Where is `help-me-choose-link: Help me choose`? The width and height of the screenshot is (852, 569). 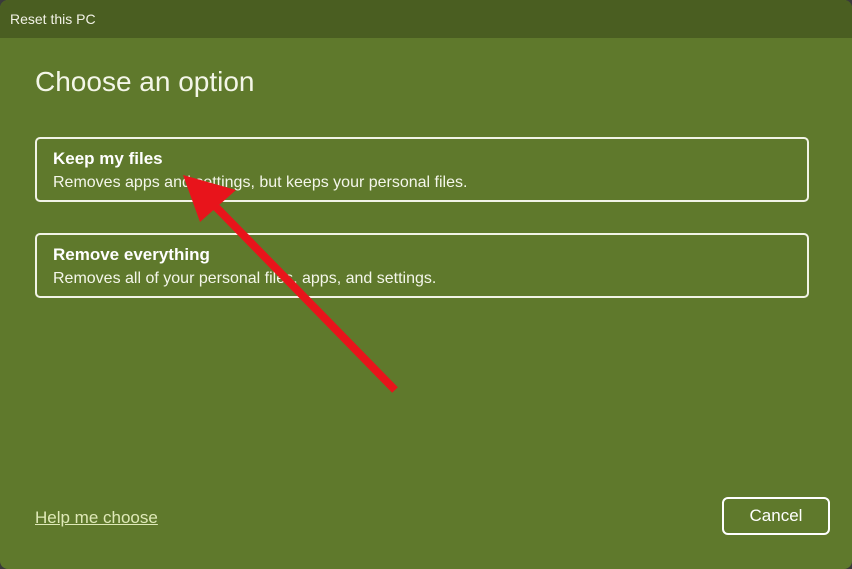
help-me-choose-link: Help me choose is located at coordinates (96, 518).